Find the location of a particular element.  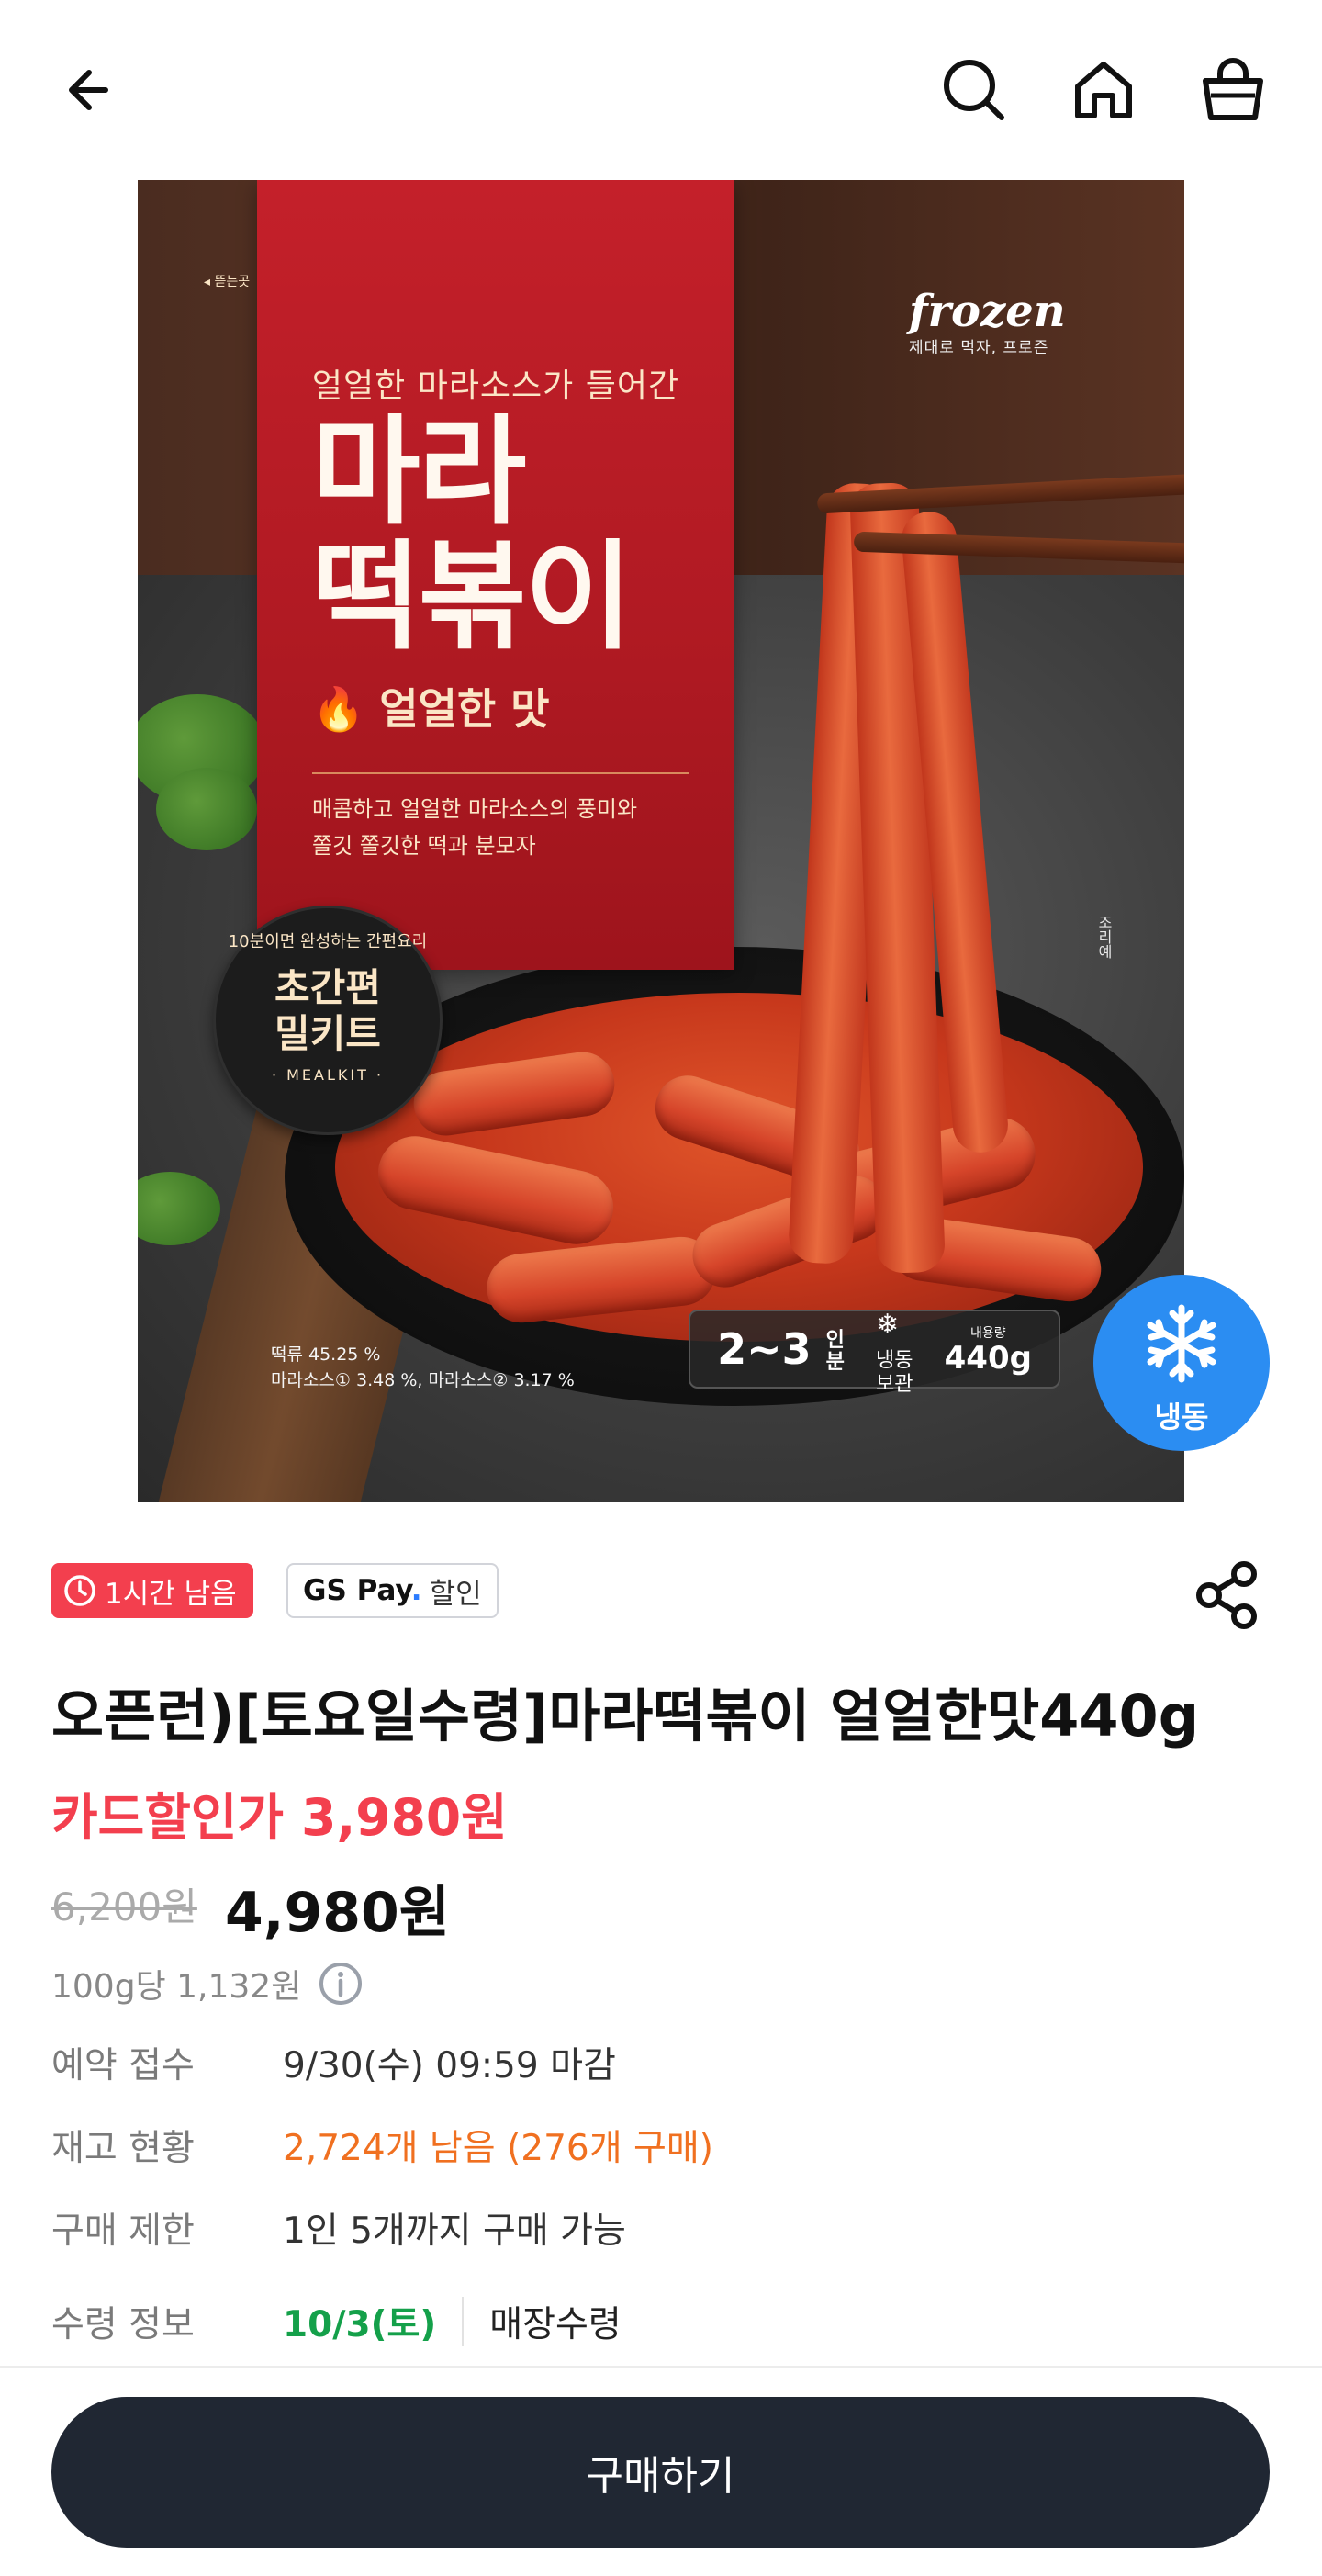

badge-line2: 밀키트 is located at coordinates (327, 1033).